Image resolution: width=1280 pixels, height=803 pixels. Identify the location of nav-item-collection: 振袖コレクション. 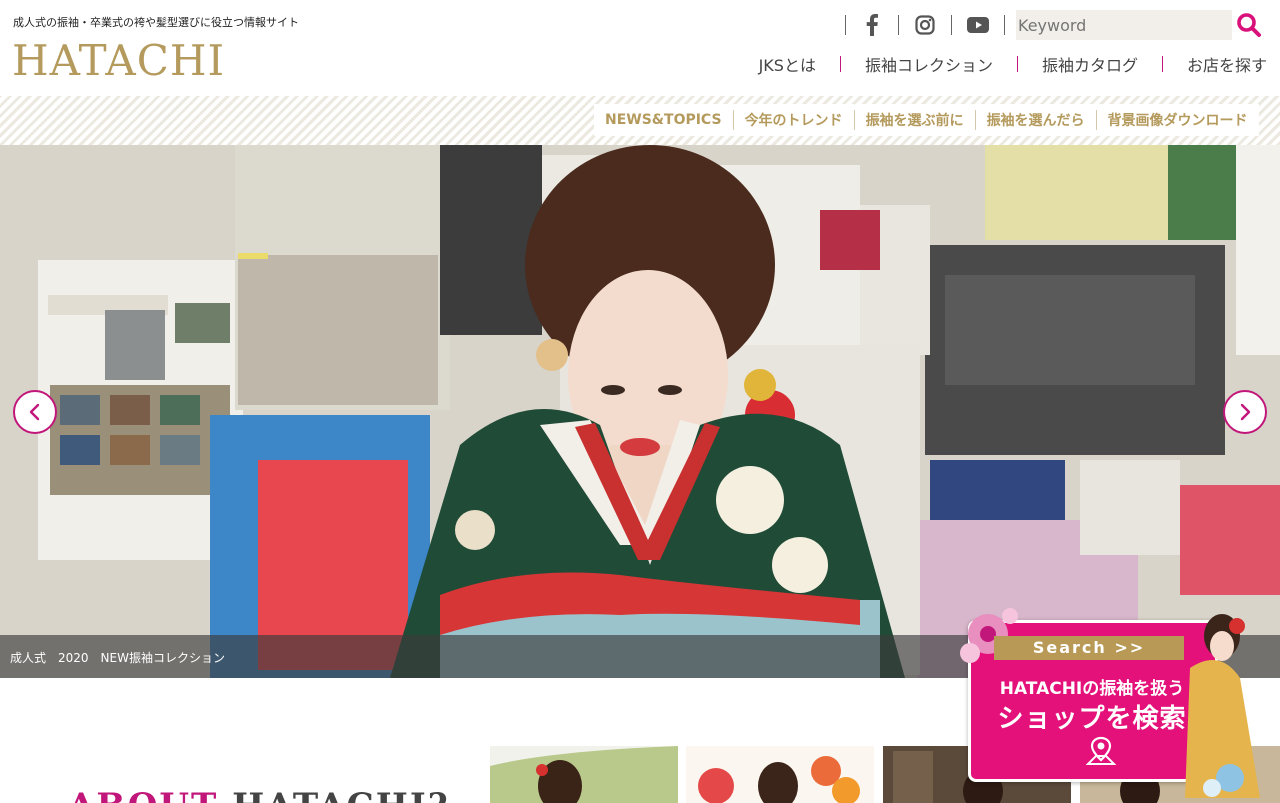
(929, 64).